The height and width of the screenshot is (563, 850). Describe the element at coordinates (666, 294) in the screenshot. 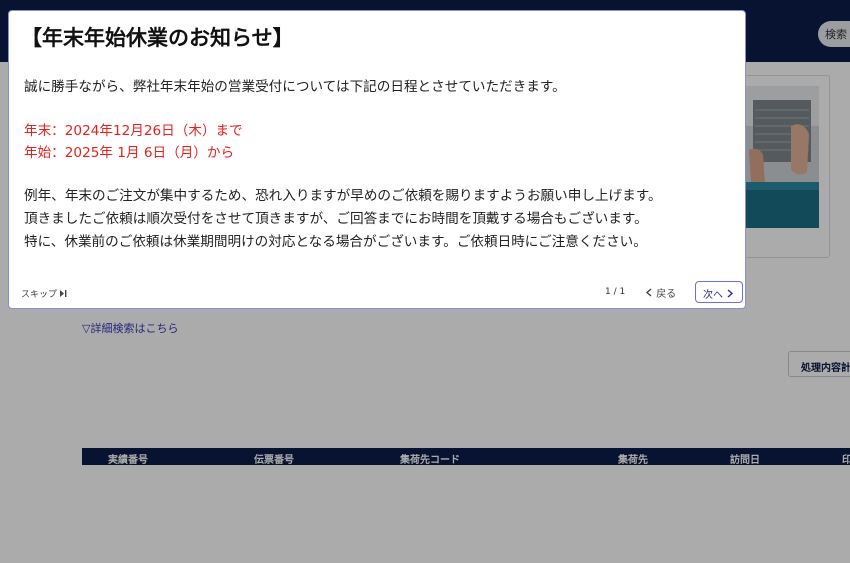

I see `back-label: 戻る` at that location.